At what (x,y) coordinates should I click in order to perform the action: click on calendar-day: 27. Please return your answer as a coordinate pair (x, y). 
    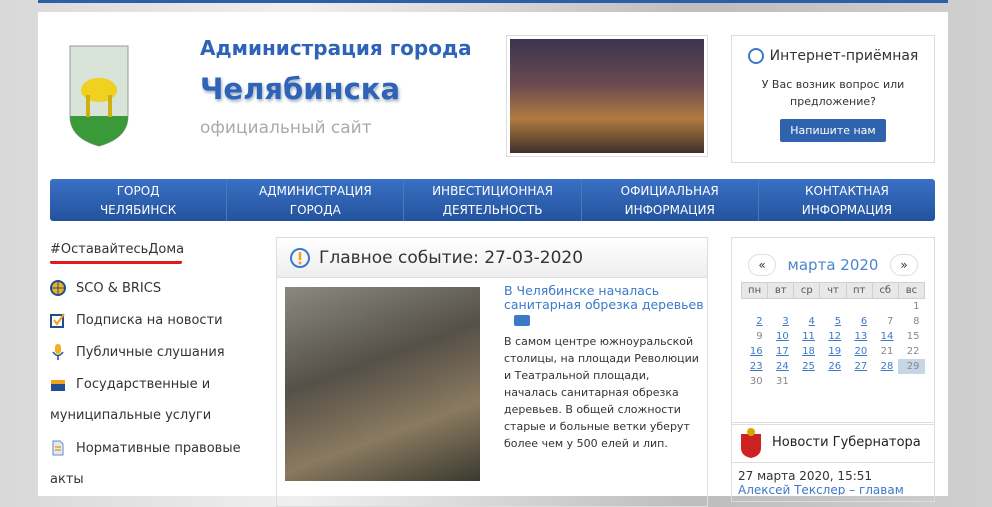
    Looking at the image, I should click on (859, 366).